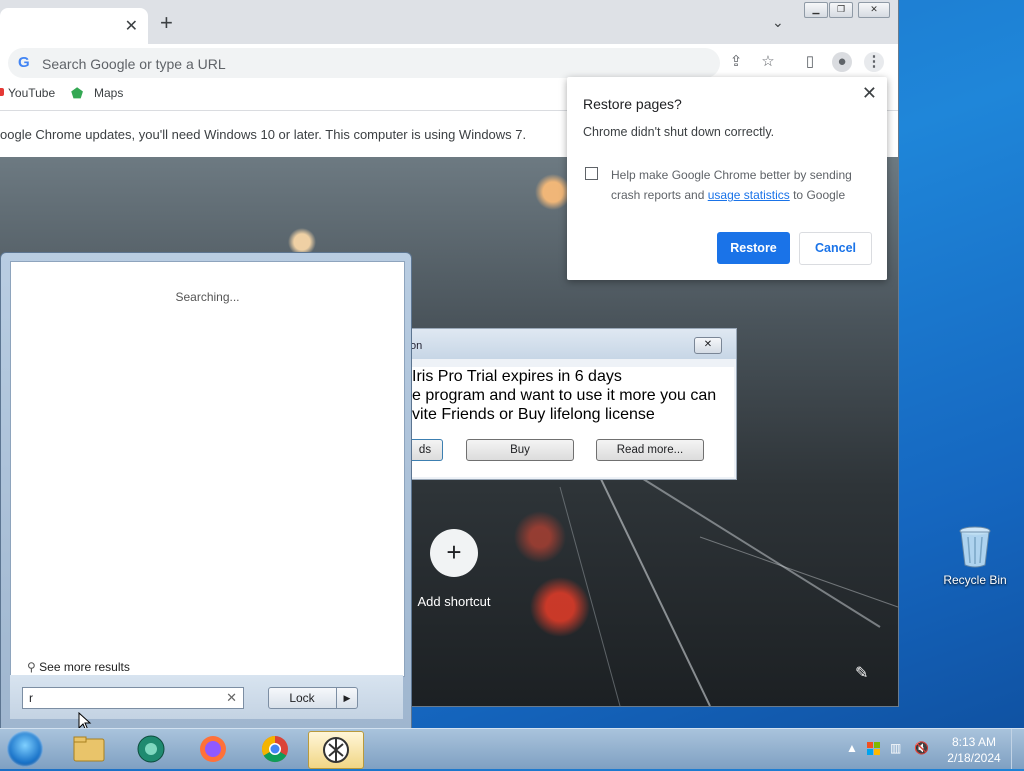 This screenshot has width=1024, height=771. What do you see at coordinates (520, 450) in the screenshot?
I see `buy-button: Buy` at bounding box center [520, 450].